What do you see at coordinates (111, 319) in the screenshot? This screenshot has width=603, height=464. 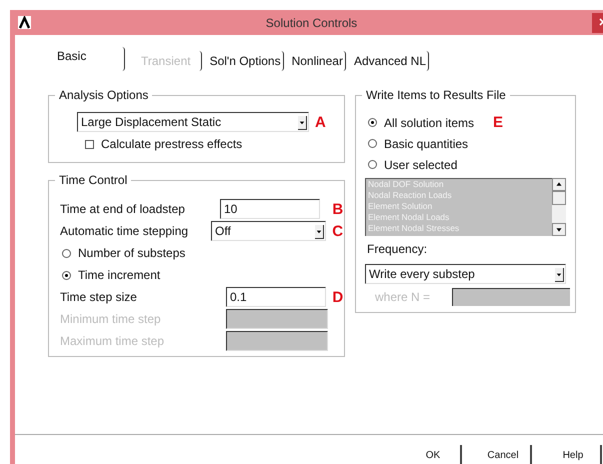 I see `field-label: Minimum time step` at bounding box center [111, 319].